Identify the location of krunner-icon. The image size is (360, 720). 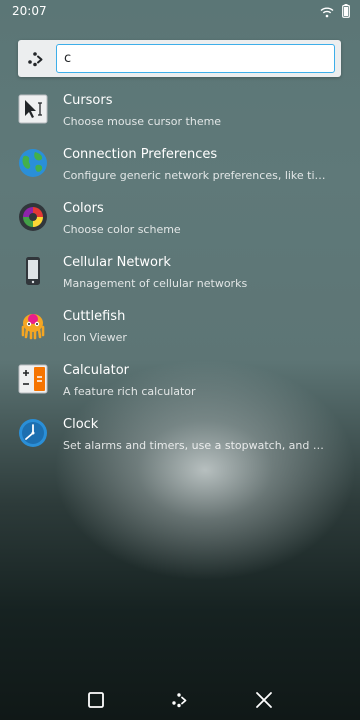
(36, 59).